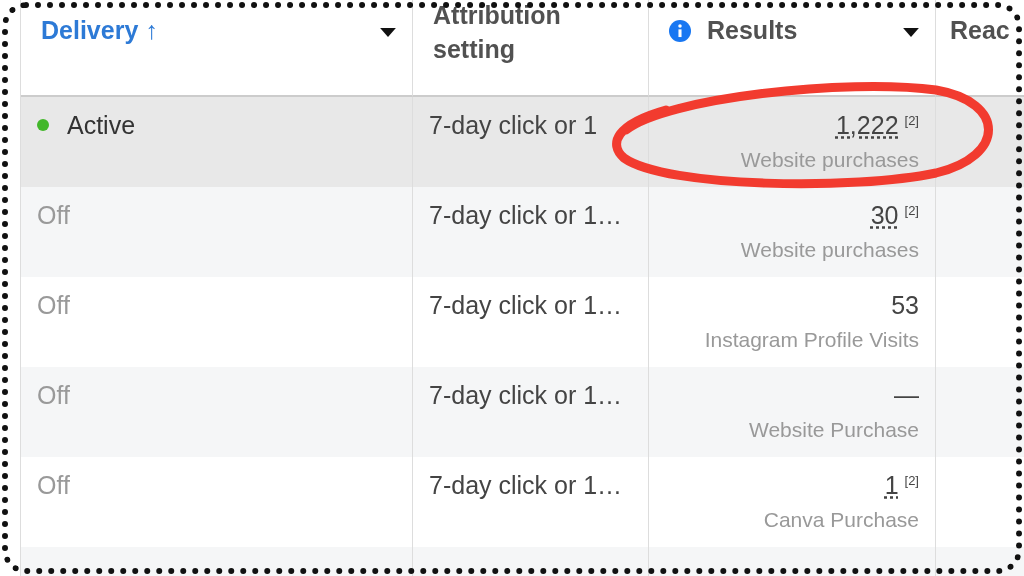 The height and width of the screenshot is (576, 1024). What do you see at coordinates (513, 125) in the screenshot?
I see `attribution-setting: 7-day click or 1` at bounding box center [513, 125].